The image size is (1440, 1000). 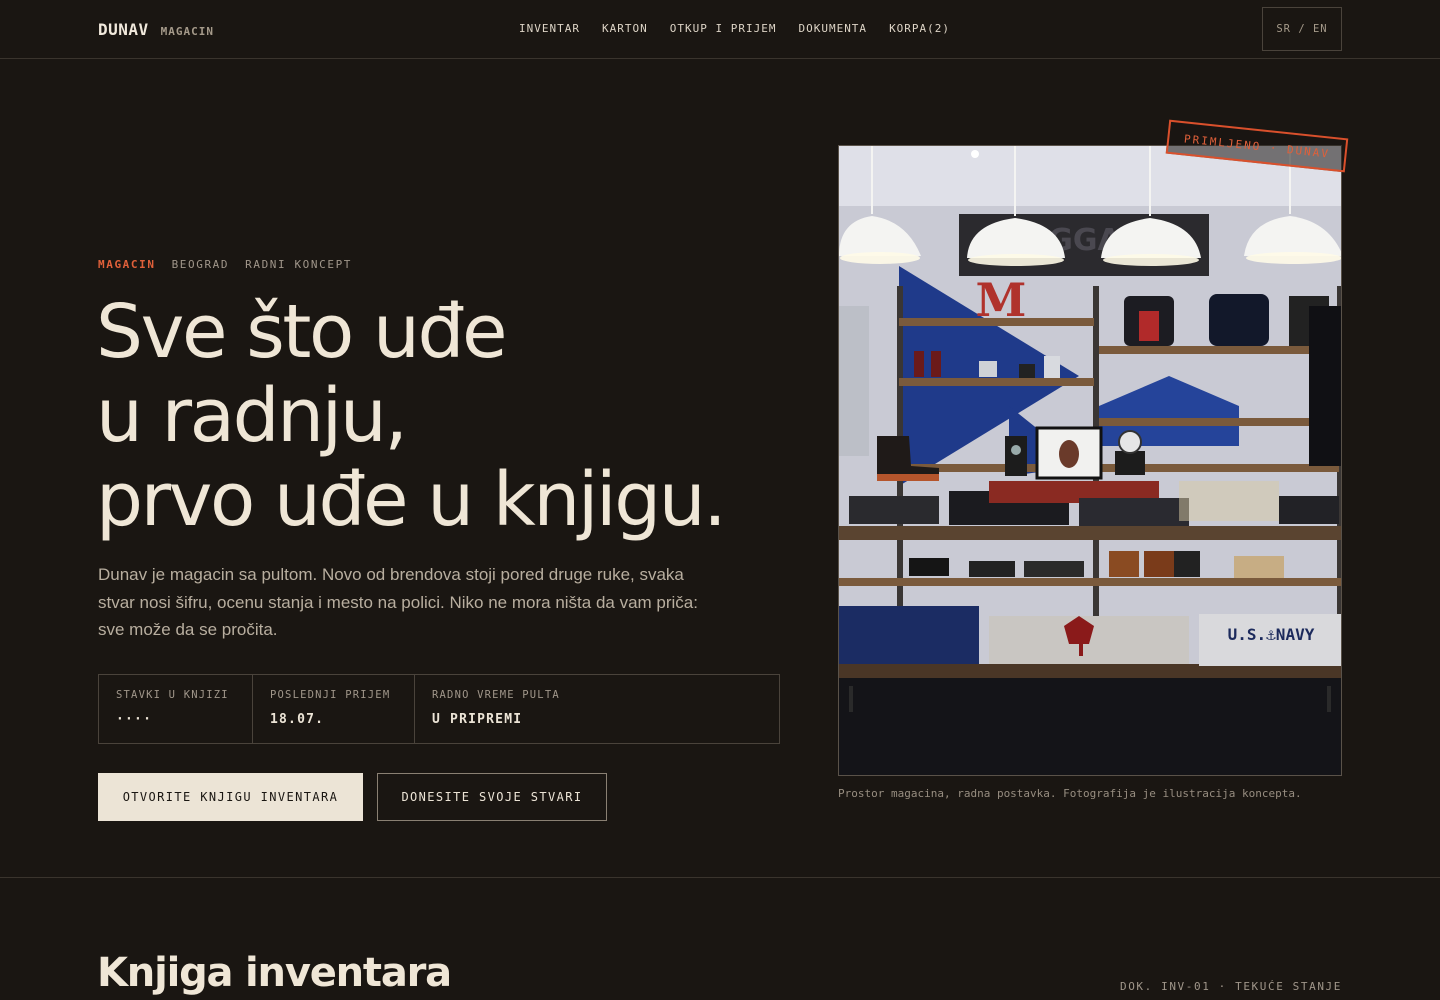 What do you see at coordinates (456, 416) in the screenshot?
I see `hero-headline: Sve što uđe u radnju, prvo uđe u knjigu.` at bounding box center [456, 416].